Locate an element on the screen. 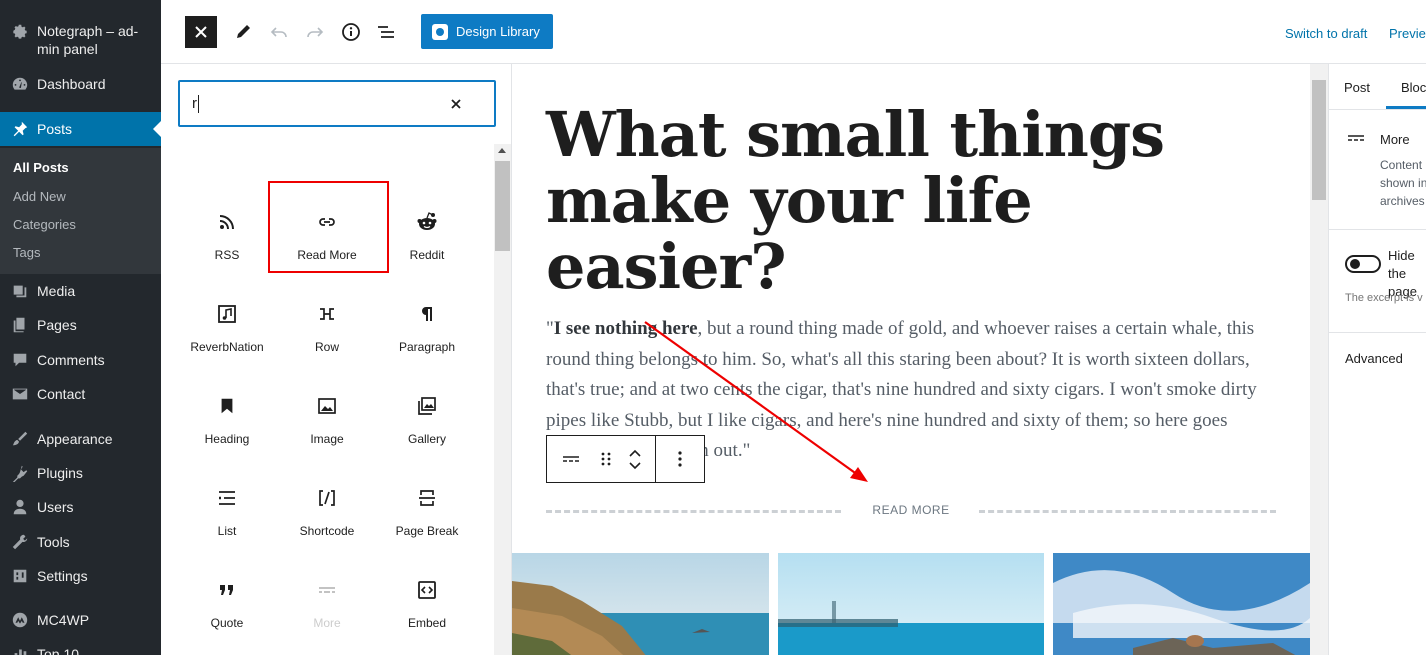  gear-icon is located at coordinates (20, 32).